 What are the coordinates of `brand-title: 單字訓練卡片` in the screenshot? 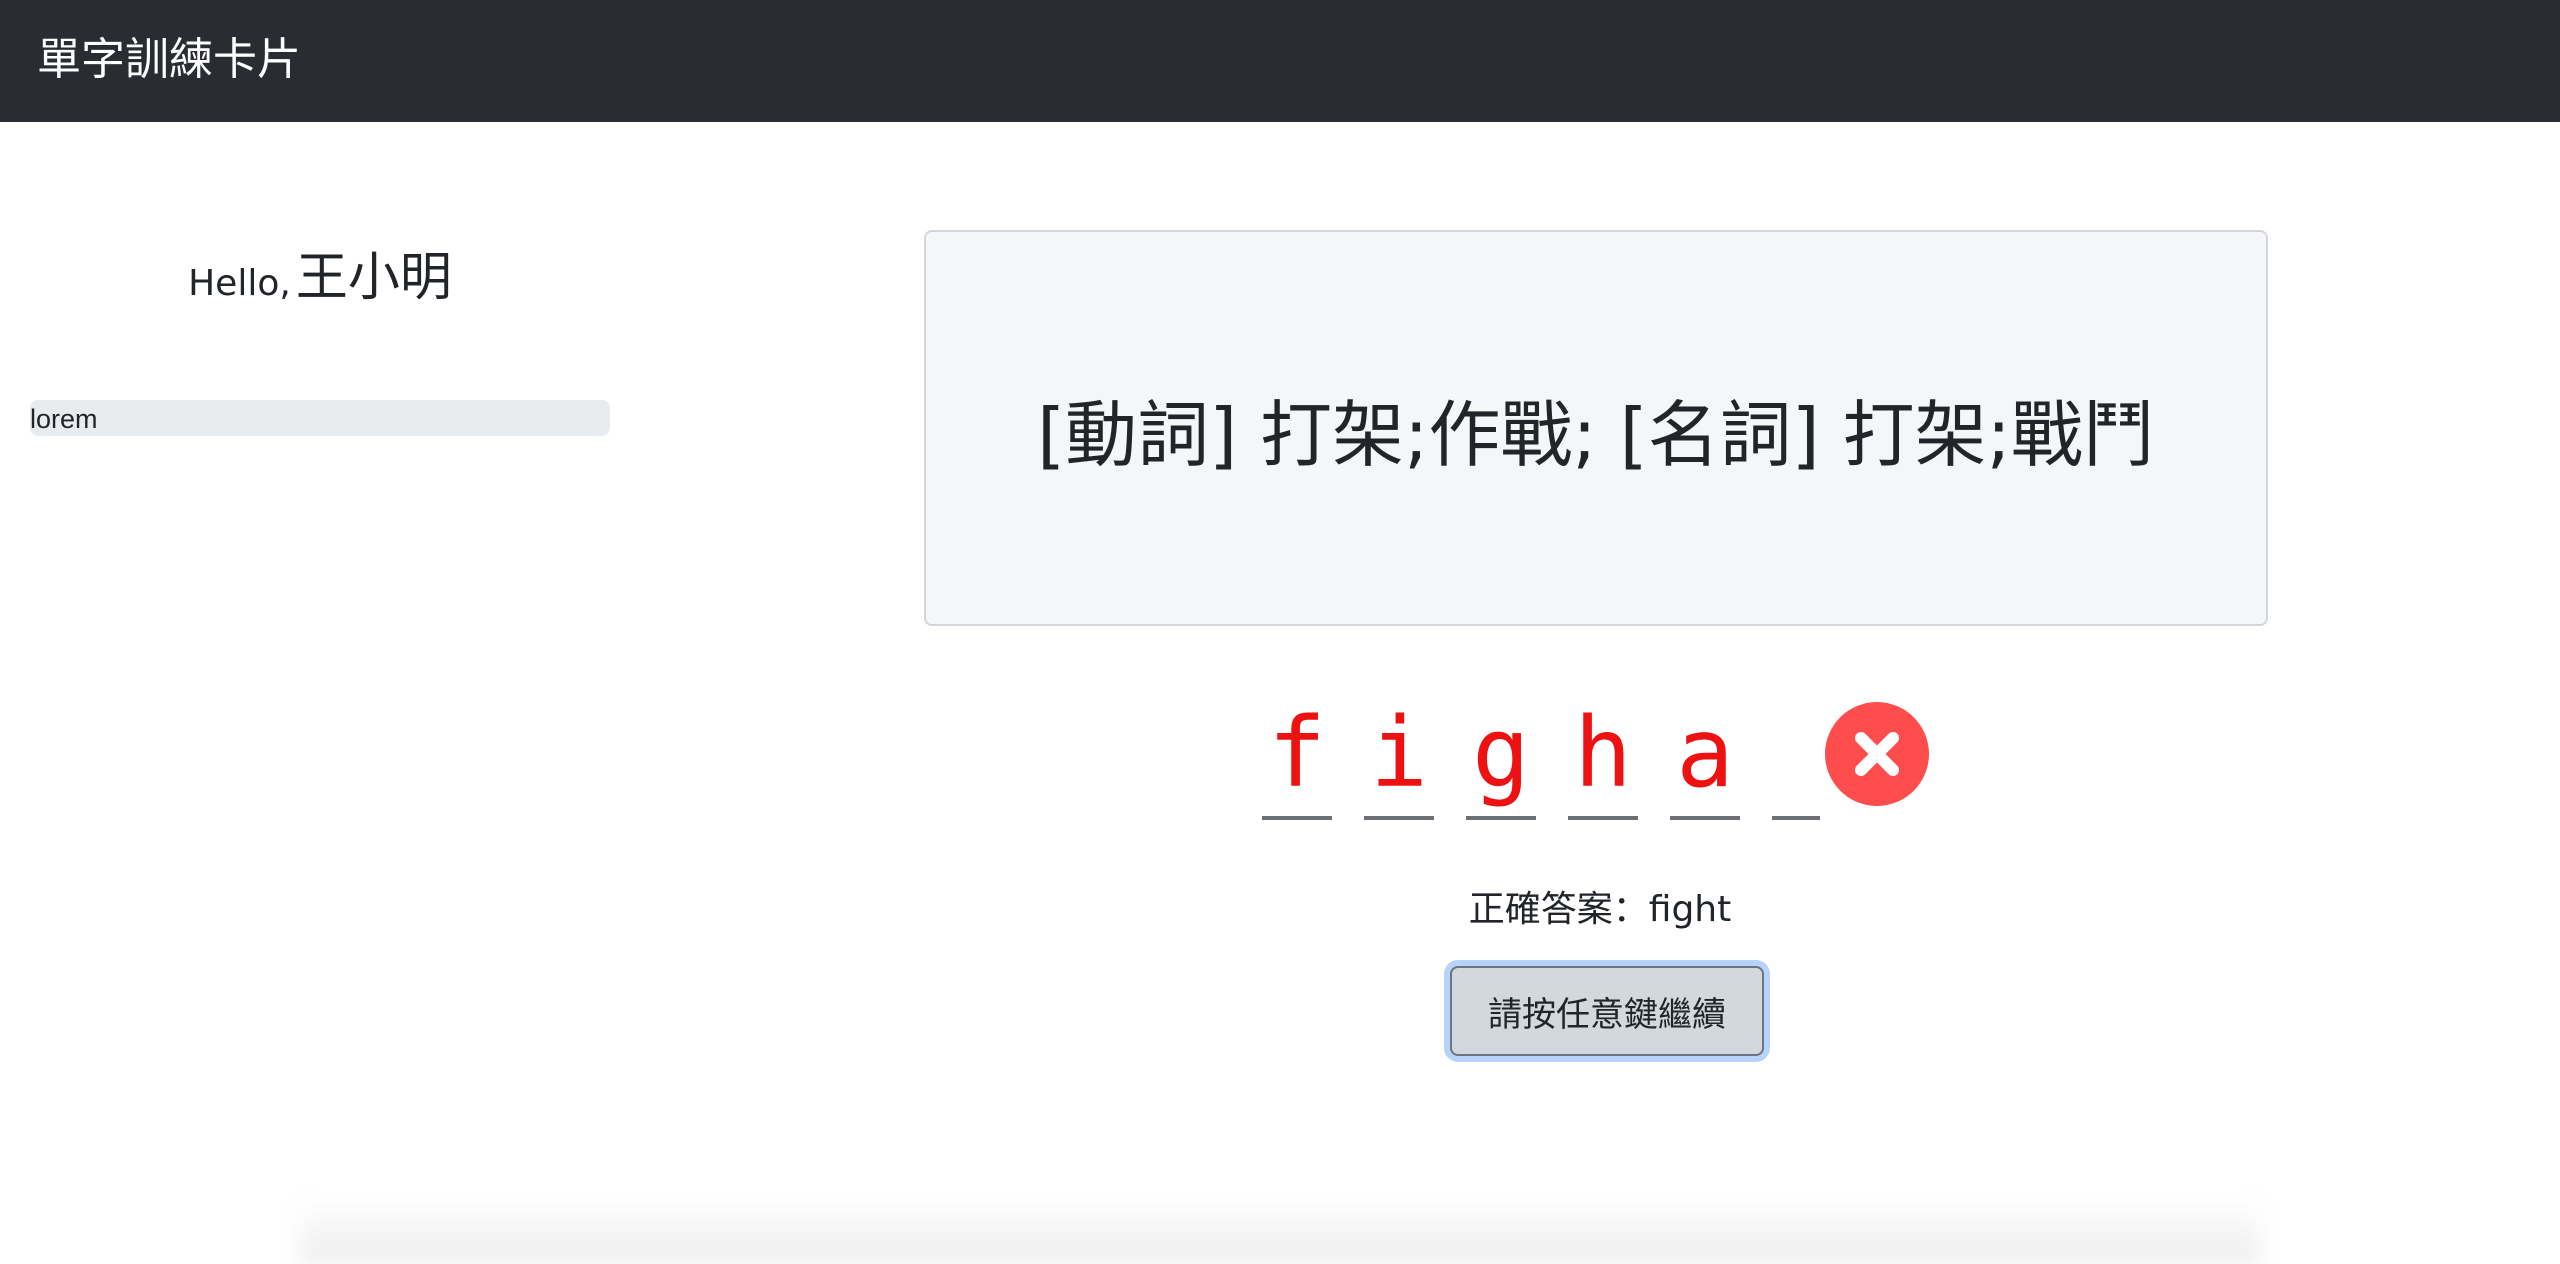 It's located at (169, 60).